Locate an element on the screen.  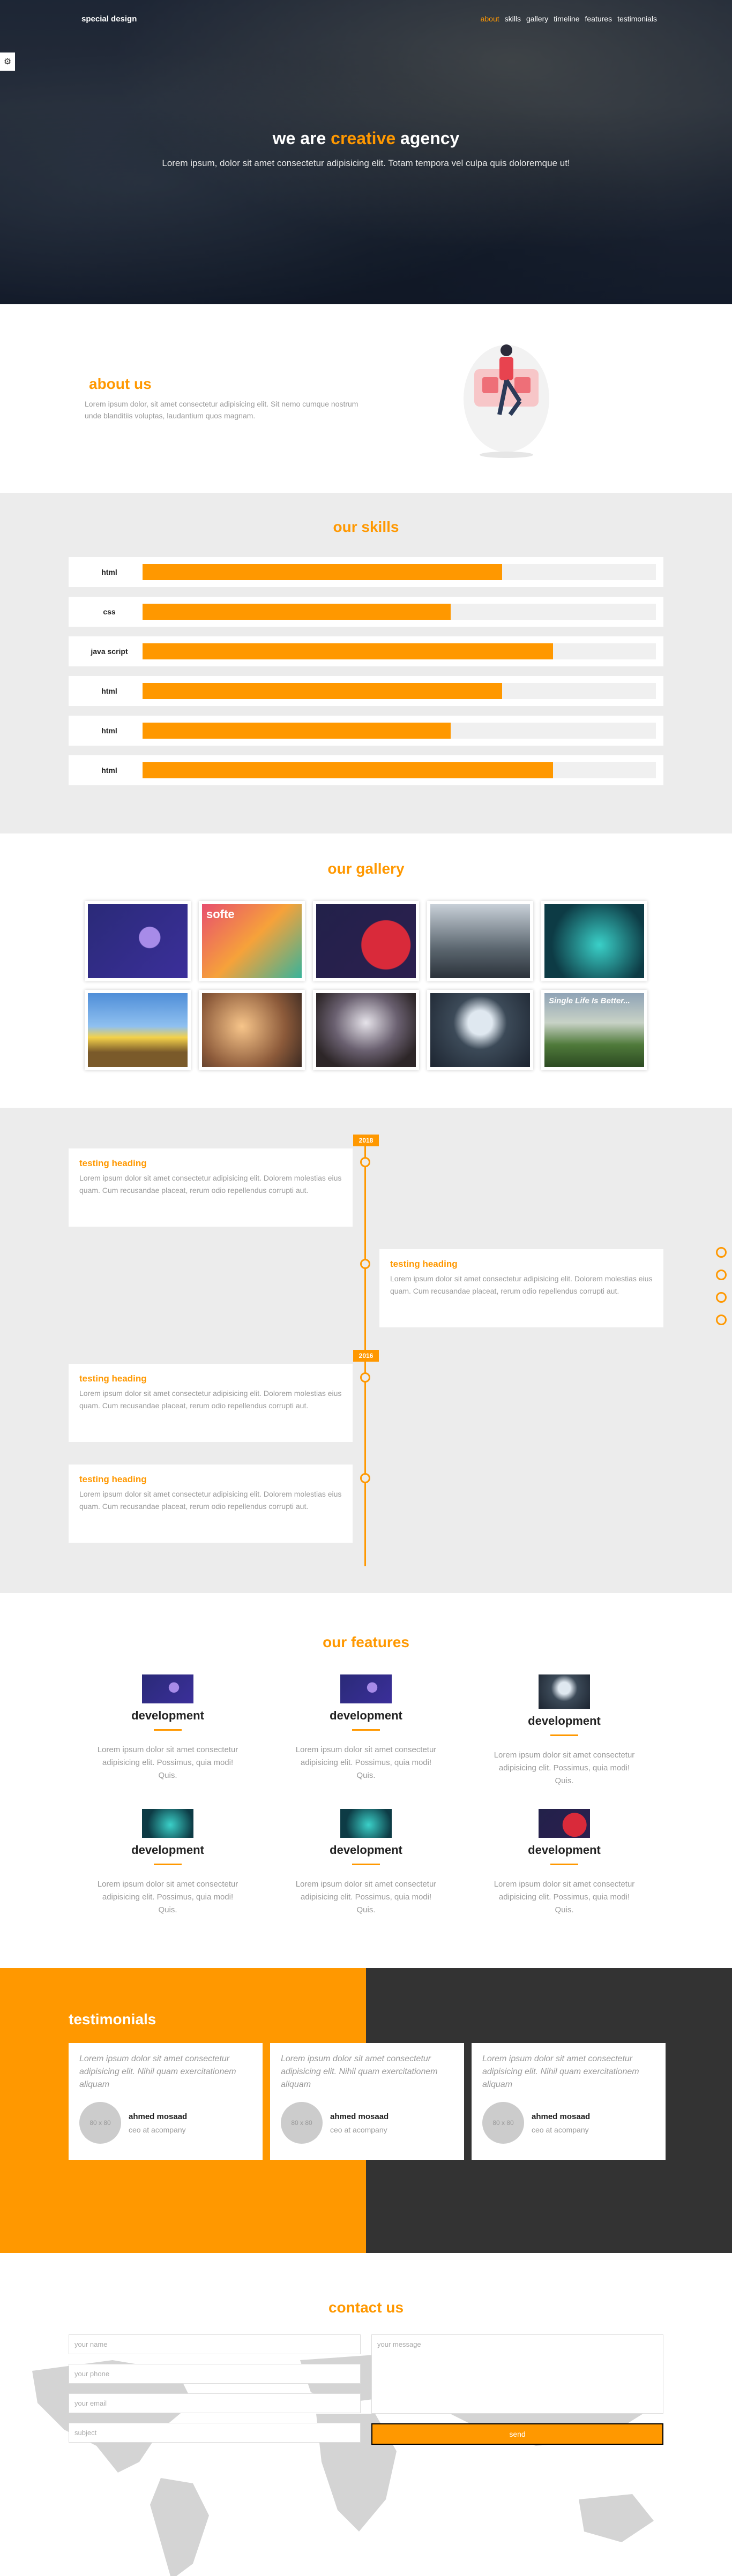
hero-title: we are creative agency is located at coordinates (366, 138).